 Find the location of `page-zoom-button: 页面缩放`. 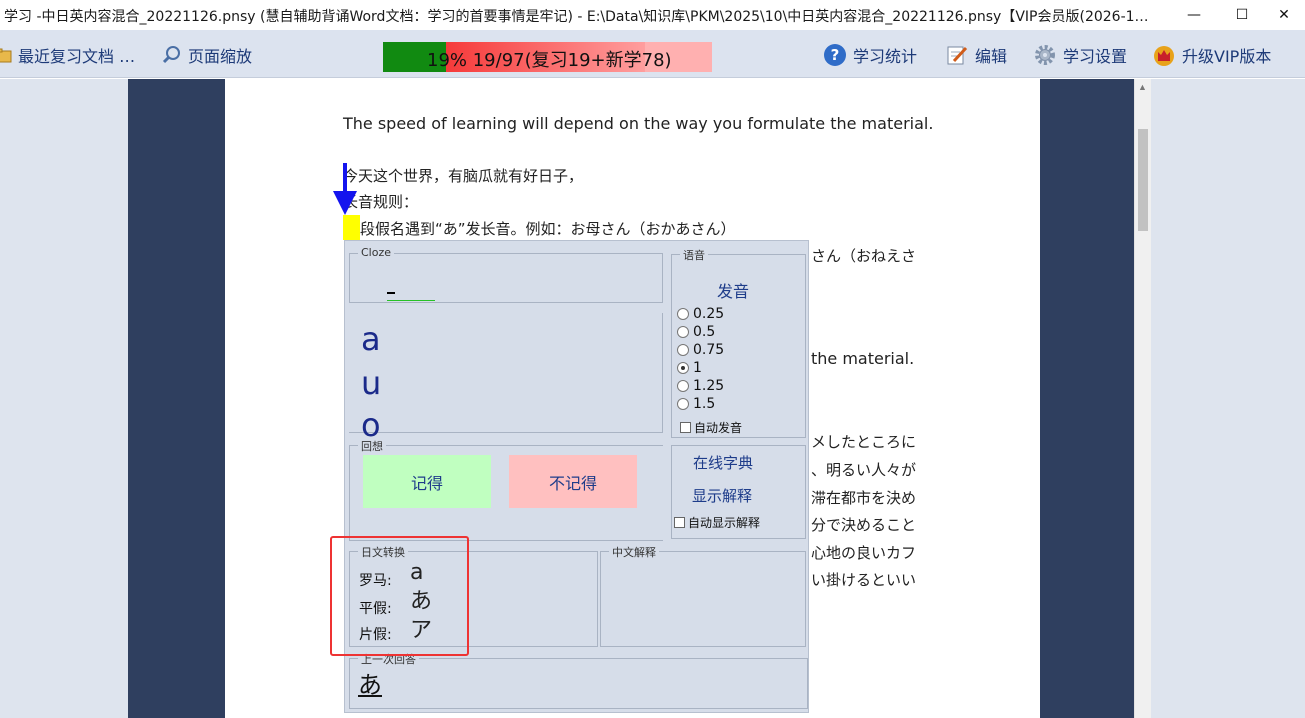

page-zoom-button: 页面缩放 is located at coordinates (207, 55).